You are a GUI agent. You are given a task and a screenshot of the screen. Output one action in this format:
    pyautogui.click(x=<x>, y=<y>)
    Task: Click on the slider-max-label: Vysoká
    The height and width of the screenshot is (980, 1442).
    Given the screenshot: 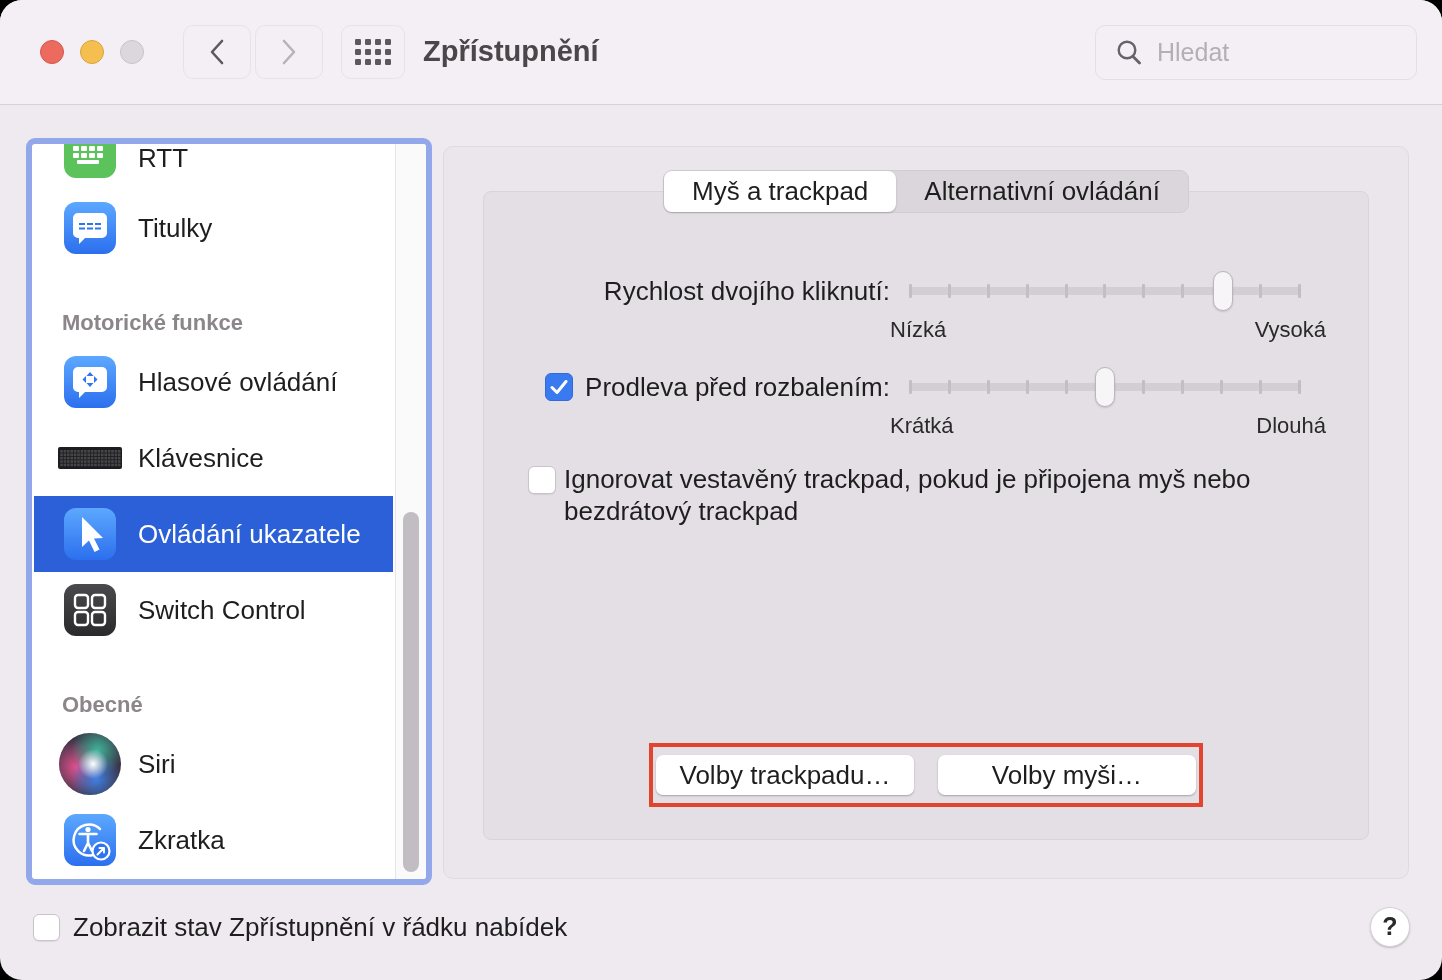 What is the action you would take?
    pyautogui.click(x=1290, y=330)
    